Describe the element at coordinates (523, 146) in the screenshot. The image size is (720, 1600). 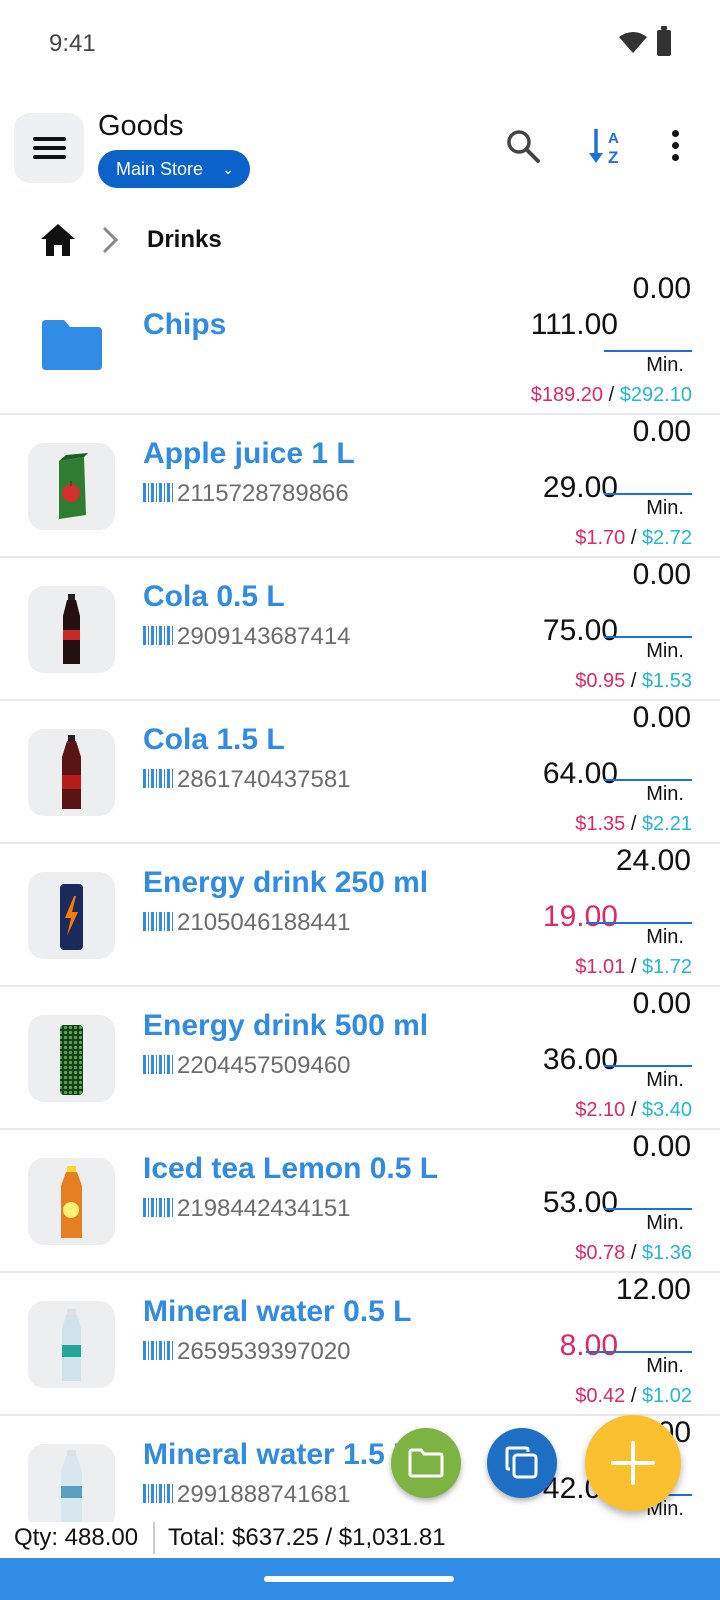
I see `search-icon` at that location.